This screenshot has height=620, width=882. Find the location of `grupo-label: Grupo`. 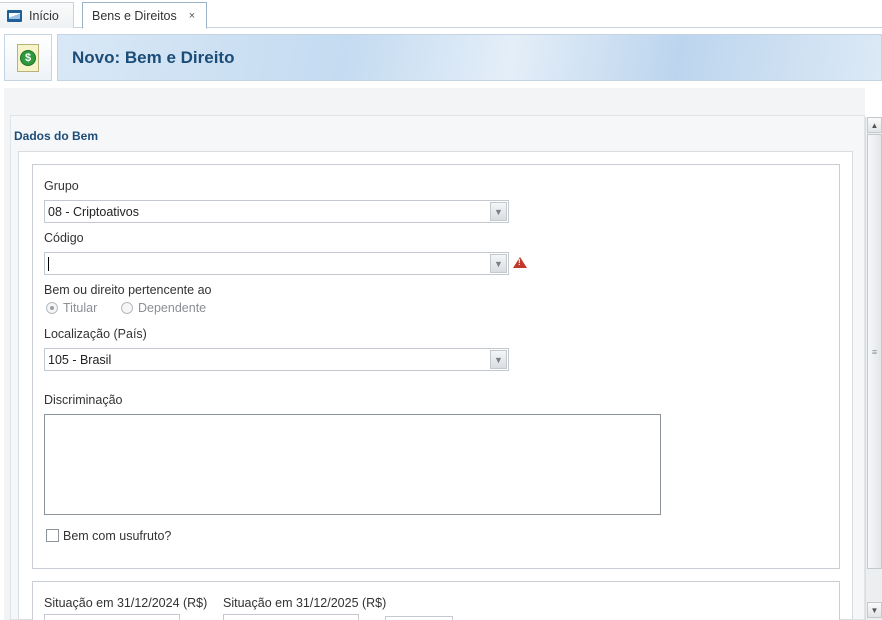

grupo-label: Grupo is located at coordinates (61, 186).